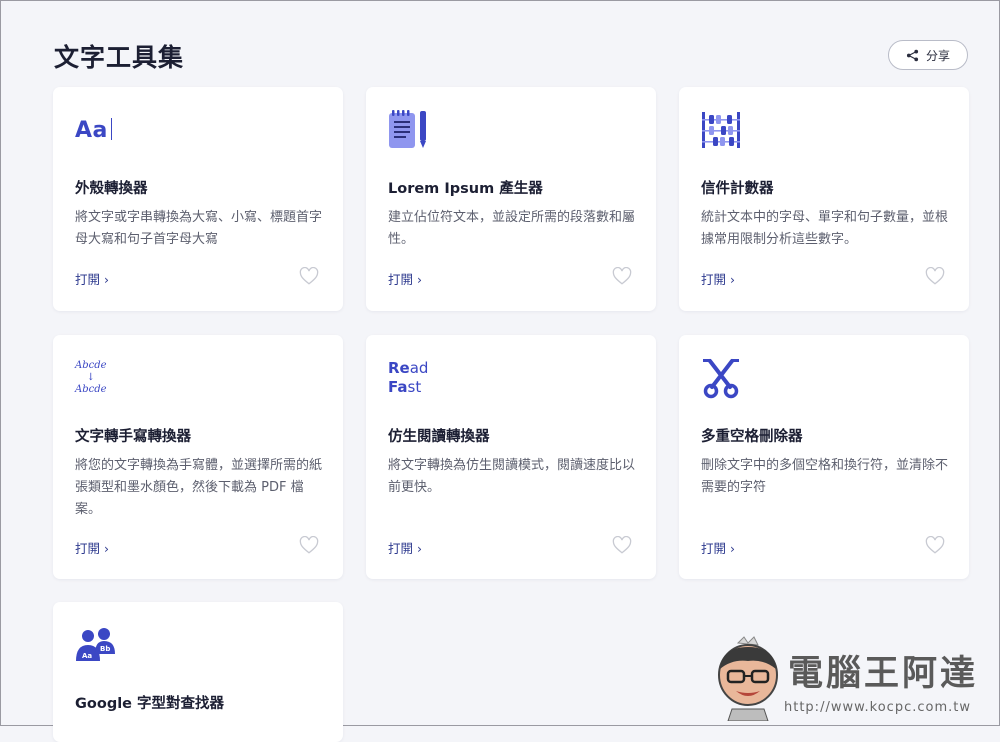 The width and height of the screenshot is (1000, 742). I want to click on page-title: 文字工具集, so click(119, 57).